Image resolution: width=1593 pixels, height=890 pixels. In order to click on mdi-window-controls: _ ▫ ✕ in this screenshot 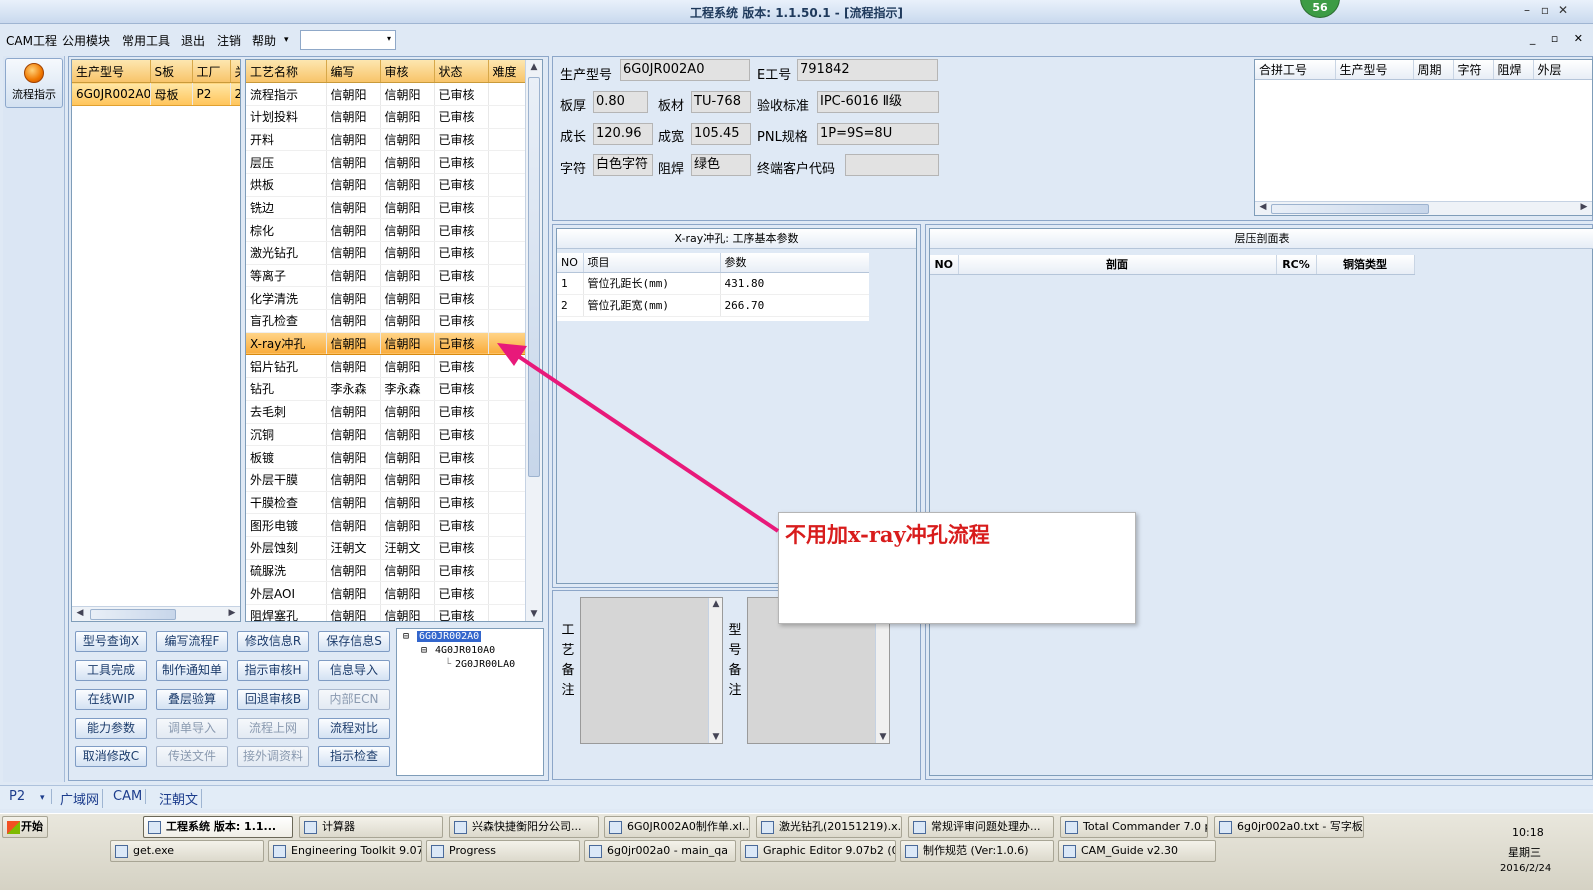, I will do `click(1559, 38)`.